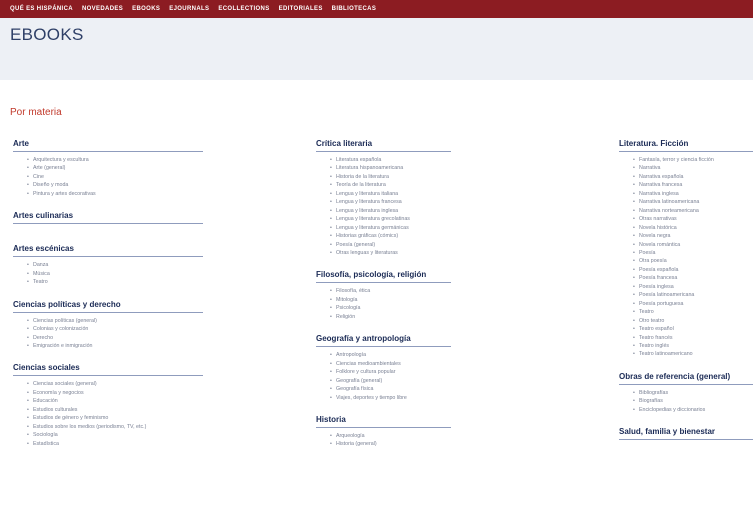 Image resolution: width=753 pixels, height=521 pixels. Describe the element at coordinates (686, 376) in the screenshot. I see `category-title: Obras de referencia (general)` at that location.